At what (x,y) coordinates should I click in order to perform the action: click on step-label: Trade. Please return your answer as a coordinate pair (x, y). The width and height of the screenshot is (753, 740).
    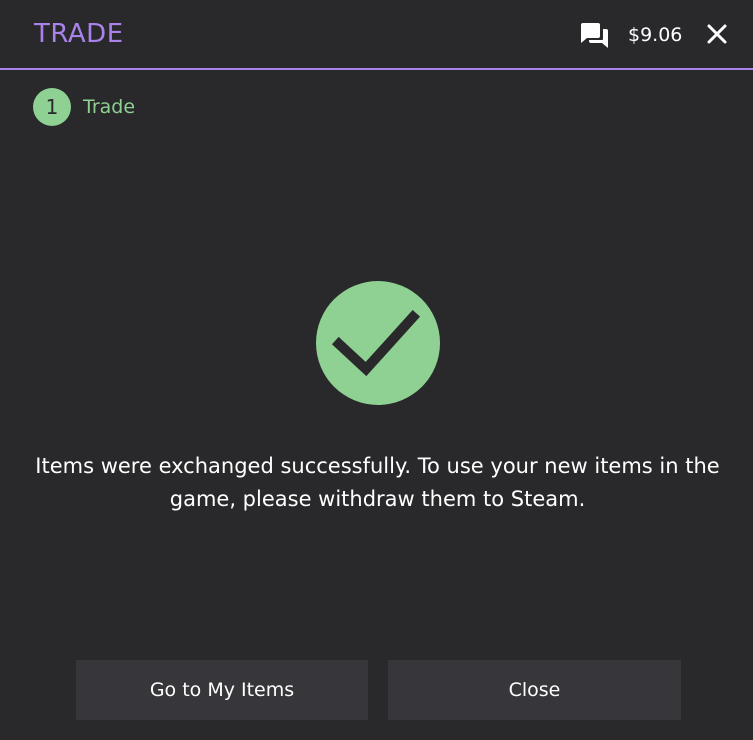
    Looking at the image, I should click on (109, 107).